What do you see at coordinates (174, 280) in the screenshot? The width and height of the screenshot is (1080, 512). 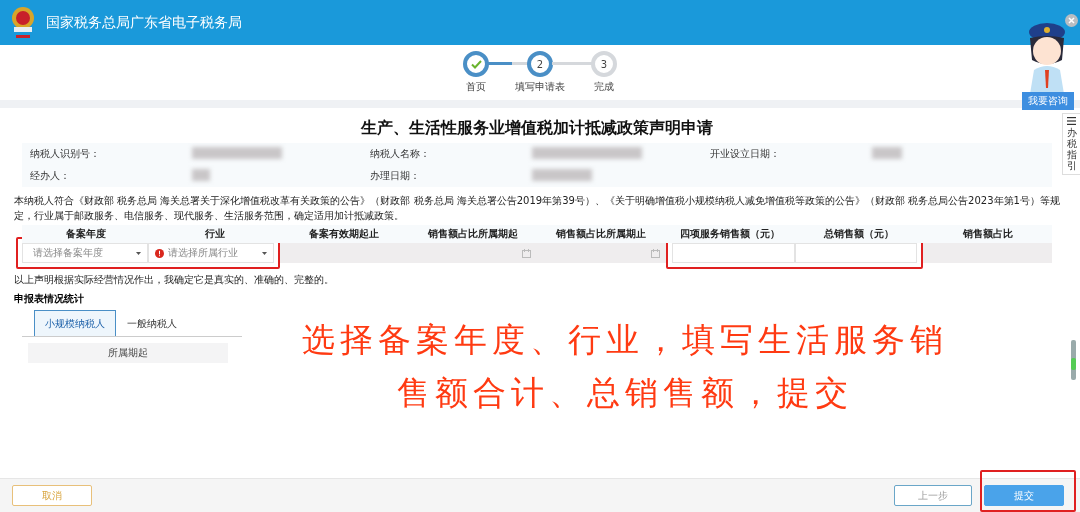 I see `declaration-text: 以上声明根据实际经营情况作出，我确定它是真实的、准确的、完整的。` at bounding box center [174, 280].